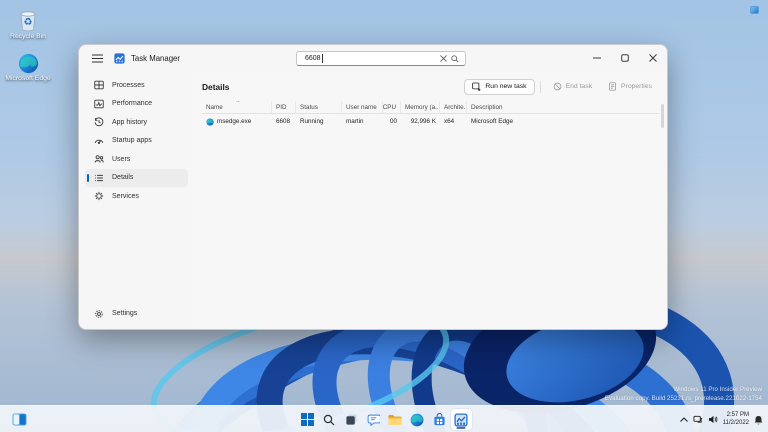  I want to click on tray-chevron-up-icon, so click(683, 419).